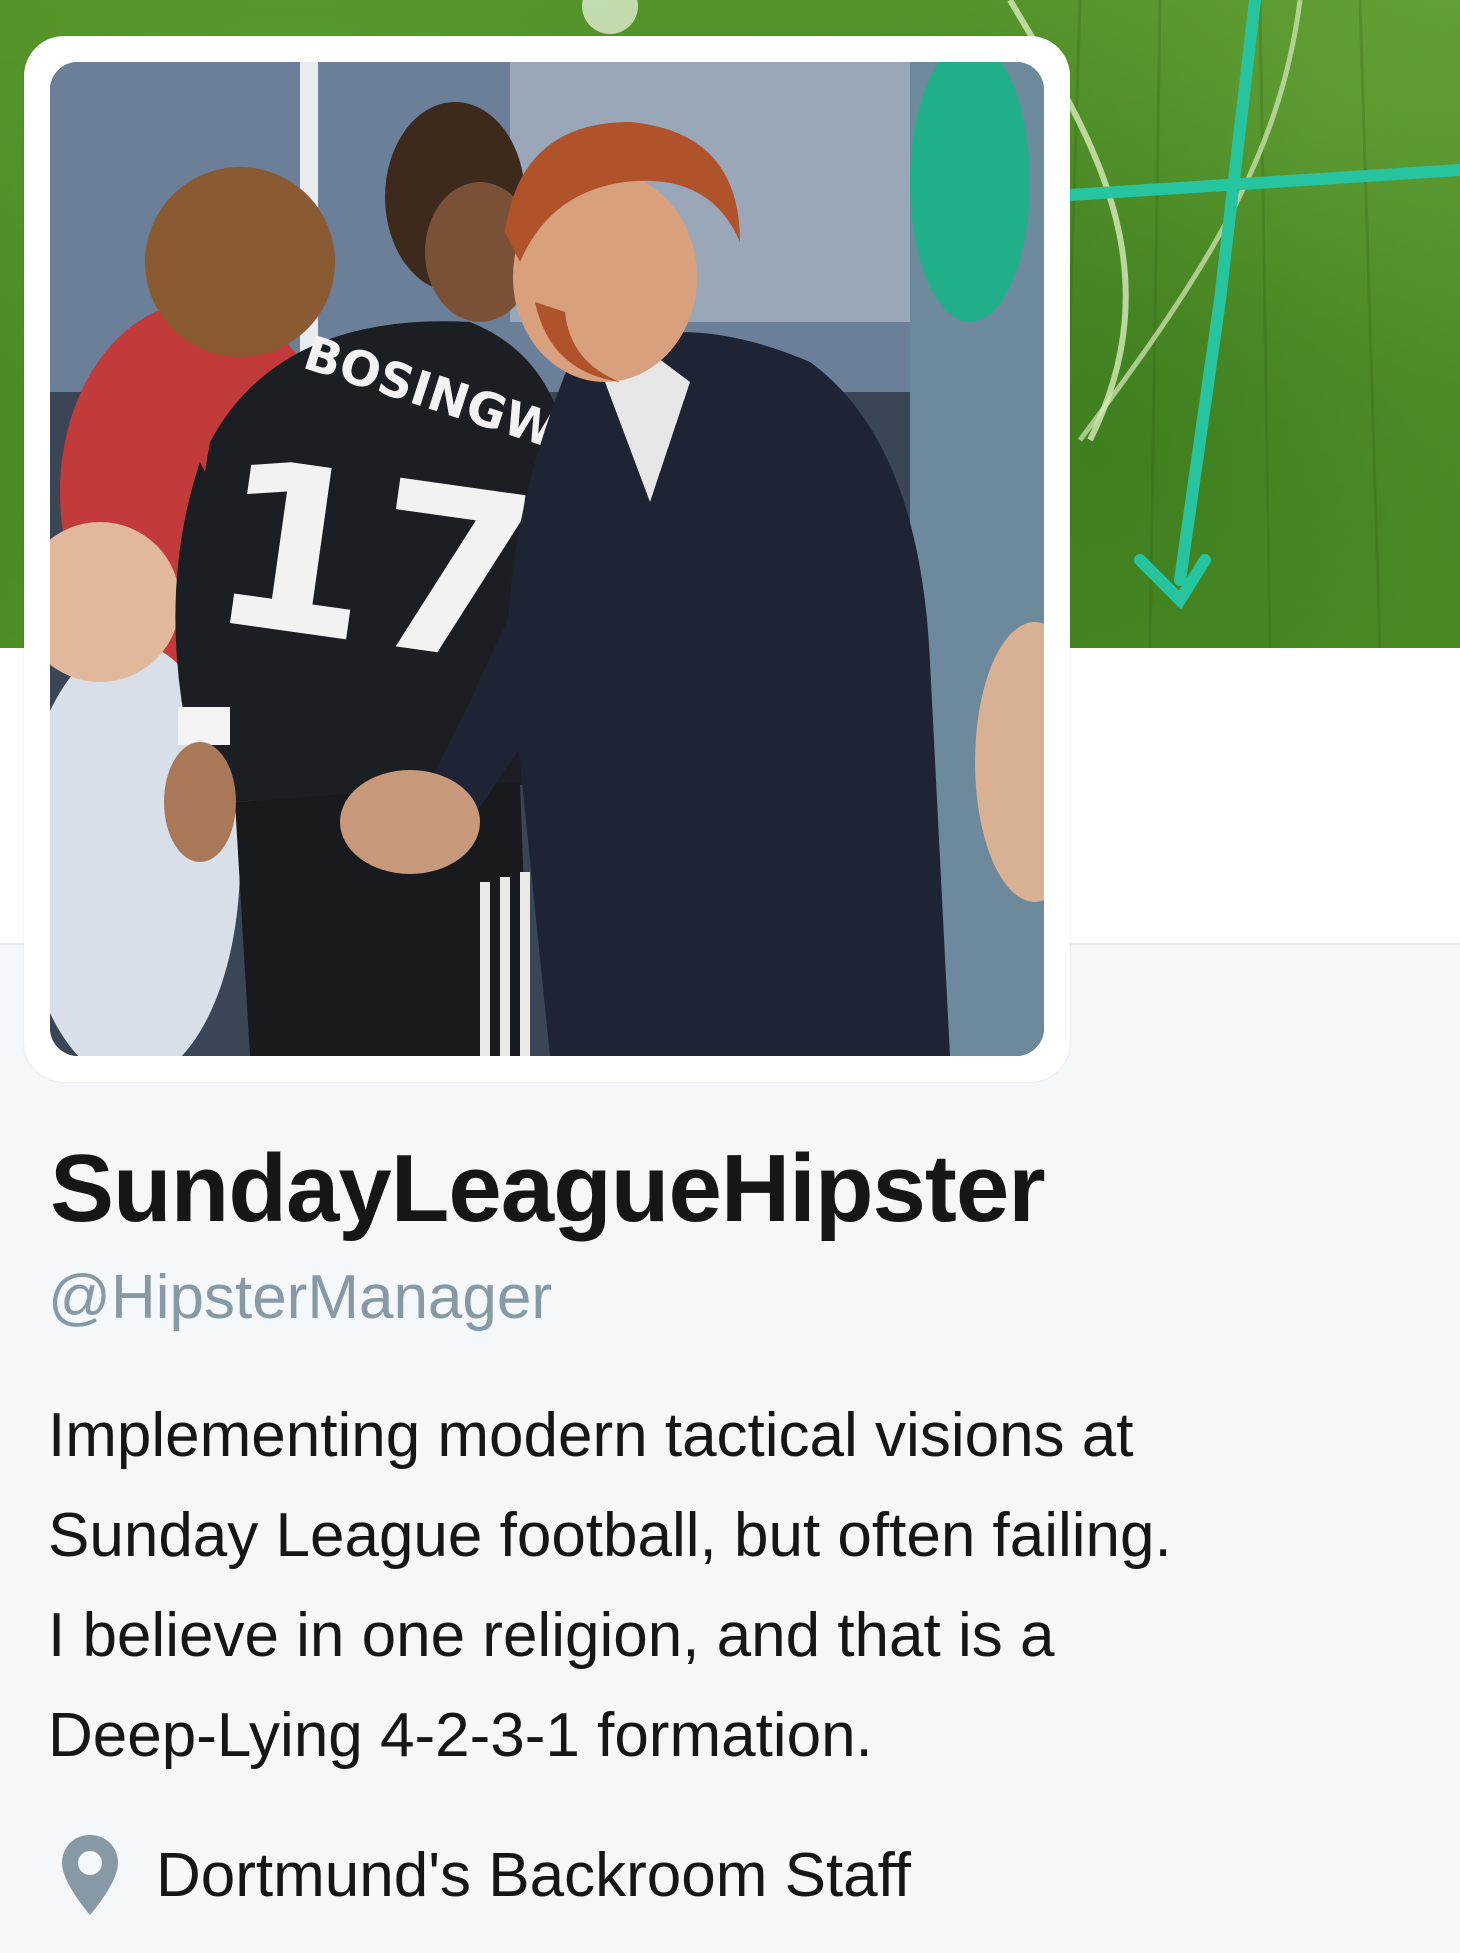  What do you see at coordinates (591, 1435) in the screenshot?
I see `bio-line: Implementing modern tactical visions at` at bounding box center [591, 1435].